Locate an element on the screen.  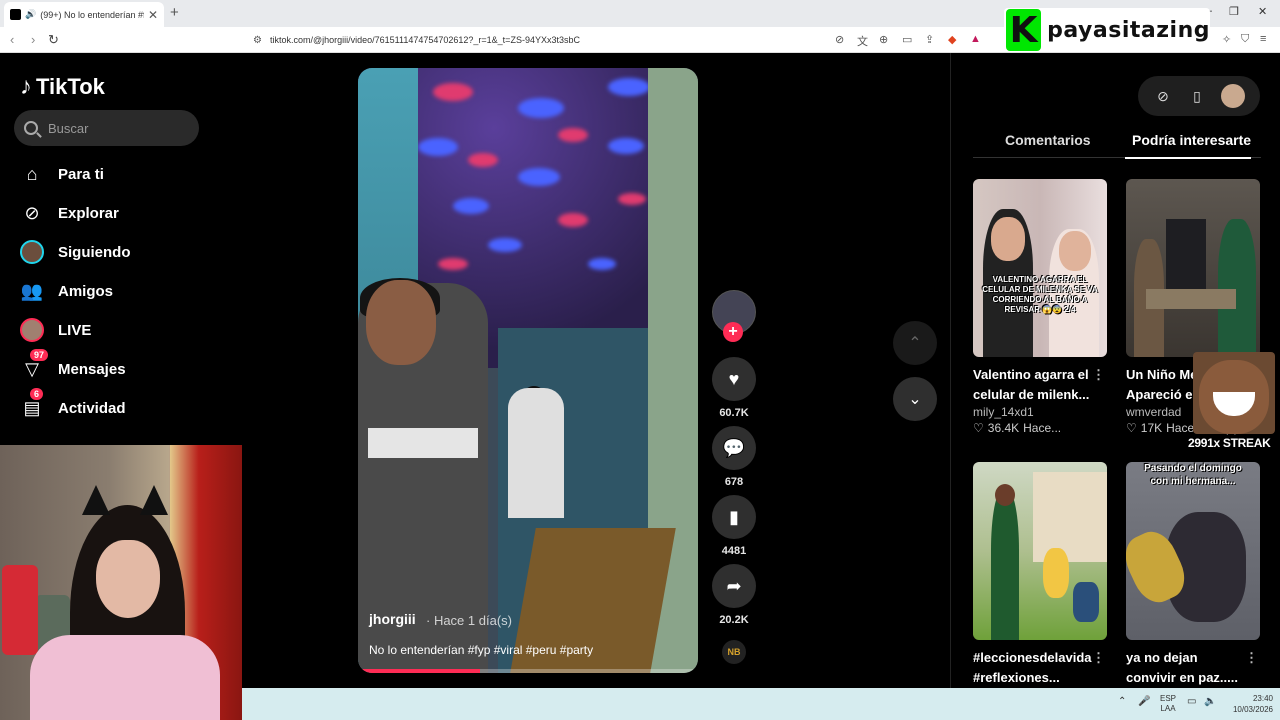
layout-code: LAA is located at coordinates (1168, 708).